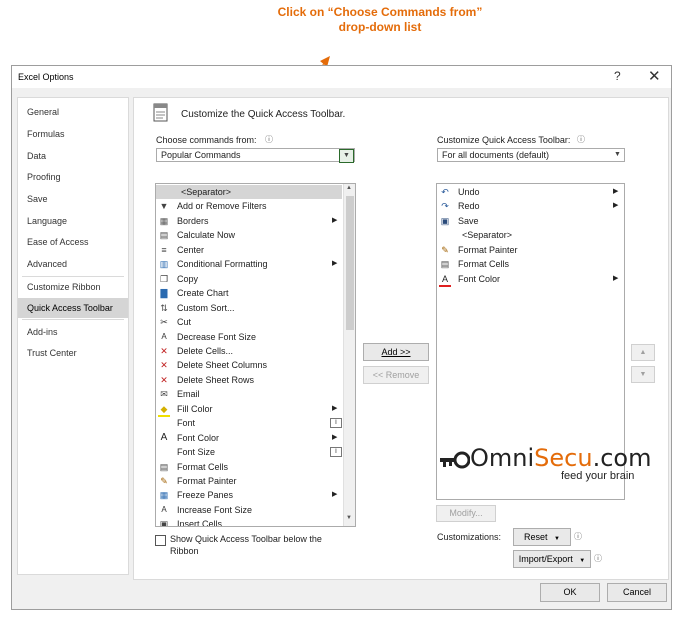  What do you see at coordinates (643, 352) in the screenshot?
I see `move-up-button: ▲` at bounding box center [643, 352].